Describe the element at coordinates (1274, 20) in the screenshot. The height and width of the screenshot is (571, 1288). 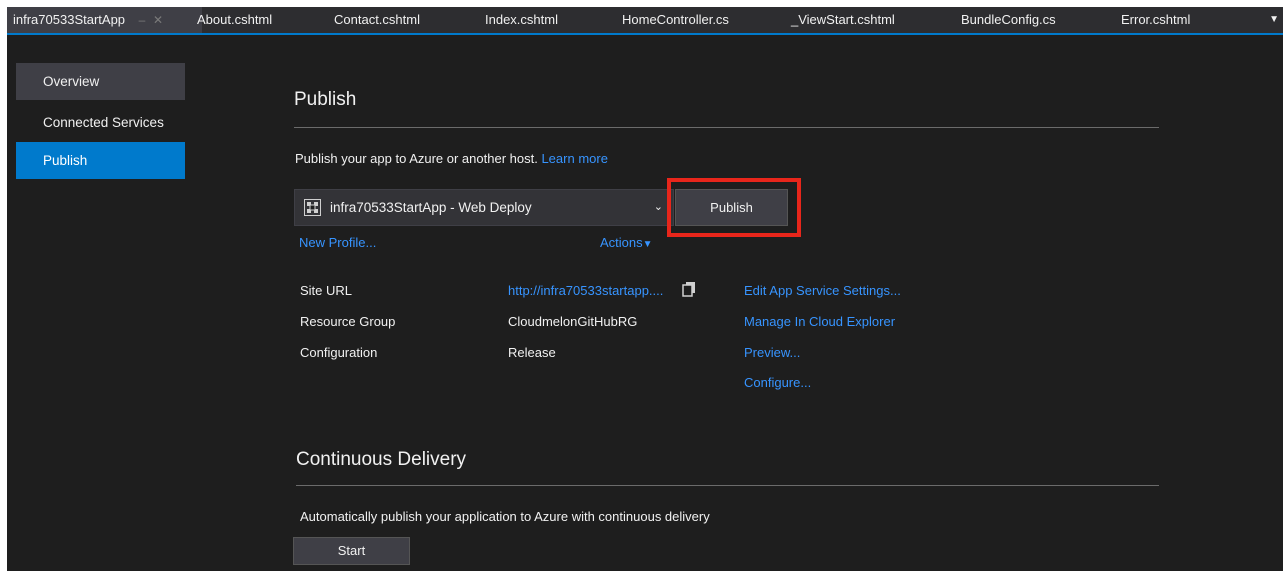
I see `tab-overflow-dropdown-icon: ▼` at that location.